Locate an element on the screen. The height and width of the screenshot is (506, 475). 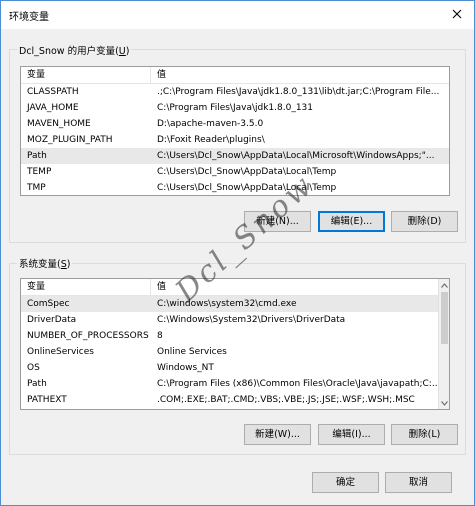
table-row: ComSpec C:\windows\system32\cmd.exe is located at coordinates (235, 304).